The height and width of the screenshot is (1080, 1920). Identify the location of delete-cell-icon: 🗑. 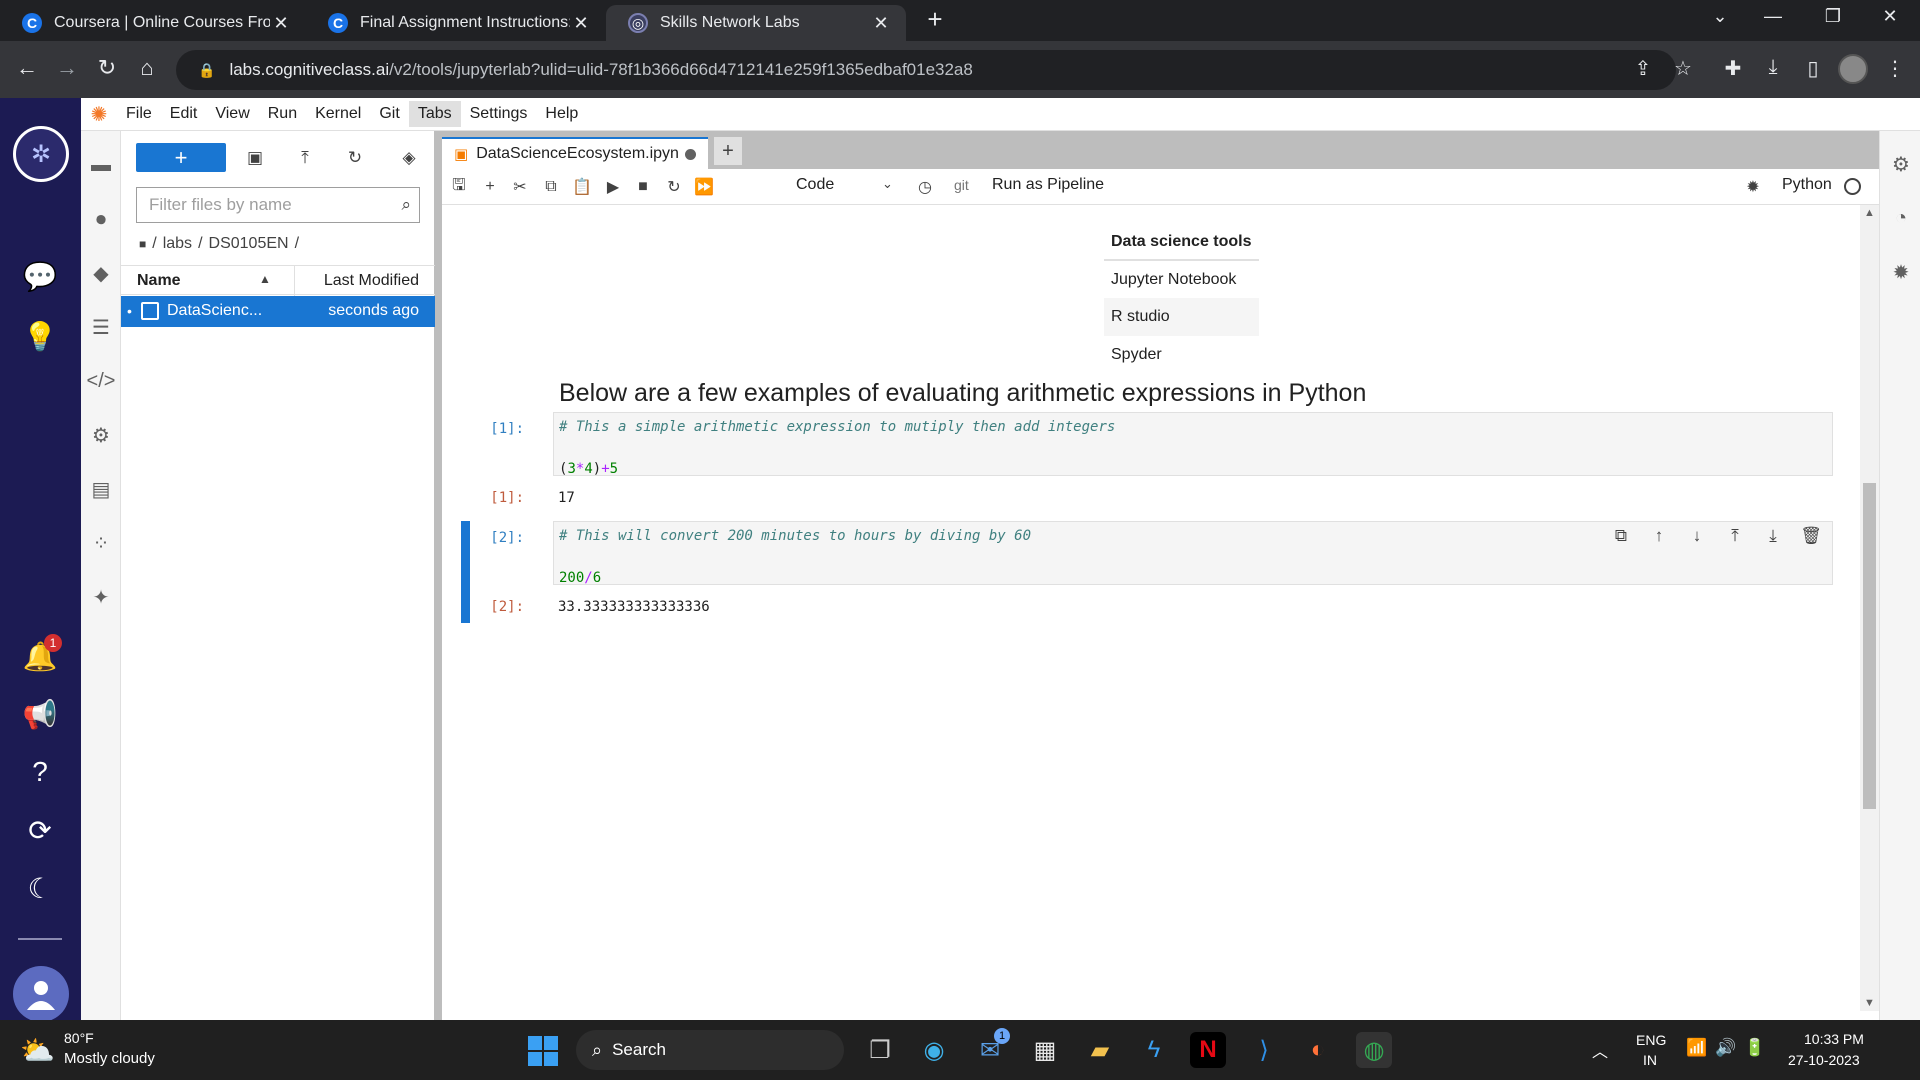
(1811, 536).